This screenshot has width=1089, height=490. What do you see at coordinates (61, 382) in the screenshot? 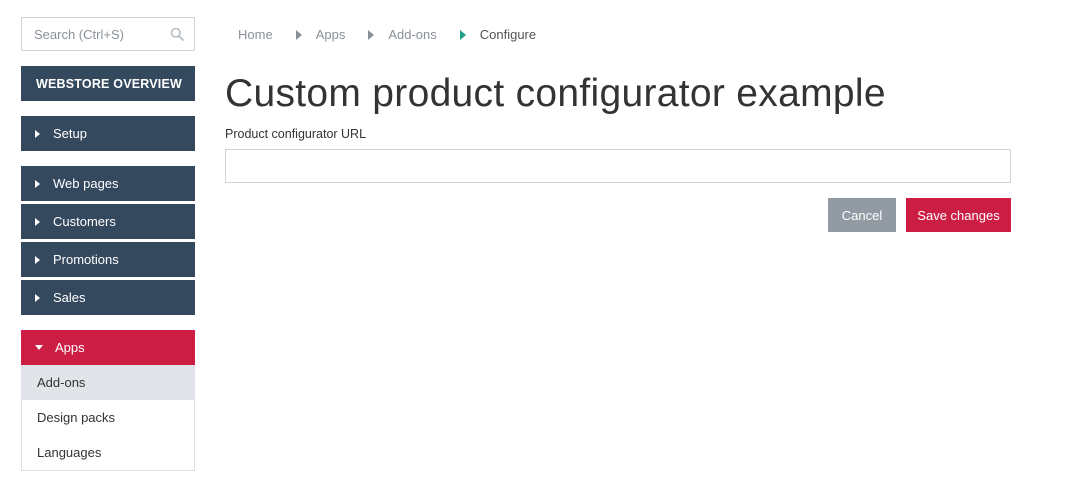
I see `submenu-item-label: Add-ons` at bounding box center [61, 382].